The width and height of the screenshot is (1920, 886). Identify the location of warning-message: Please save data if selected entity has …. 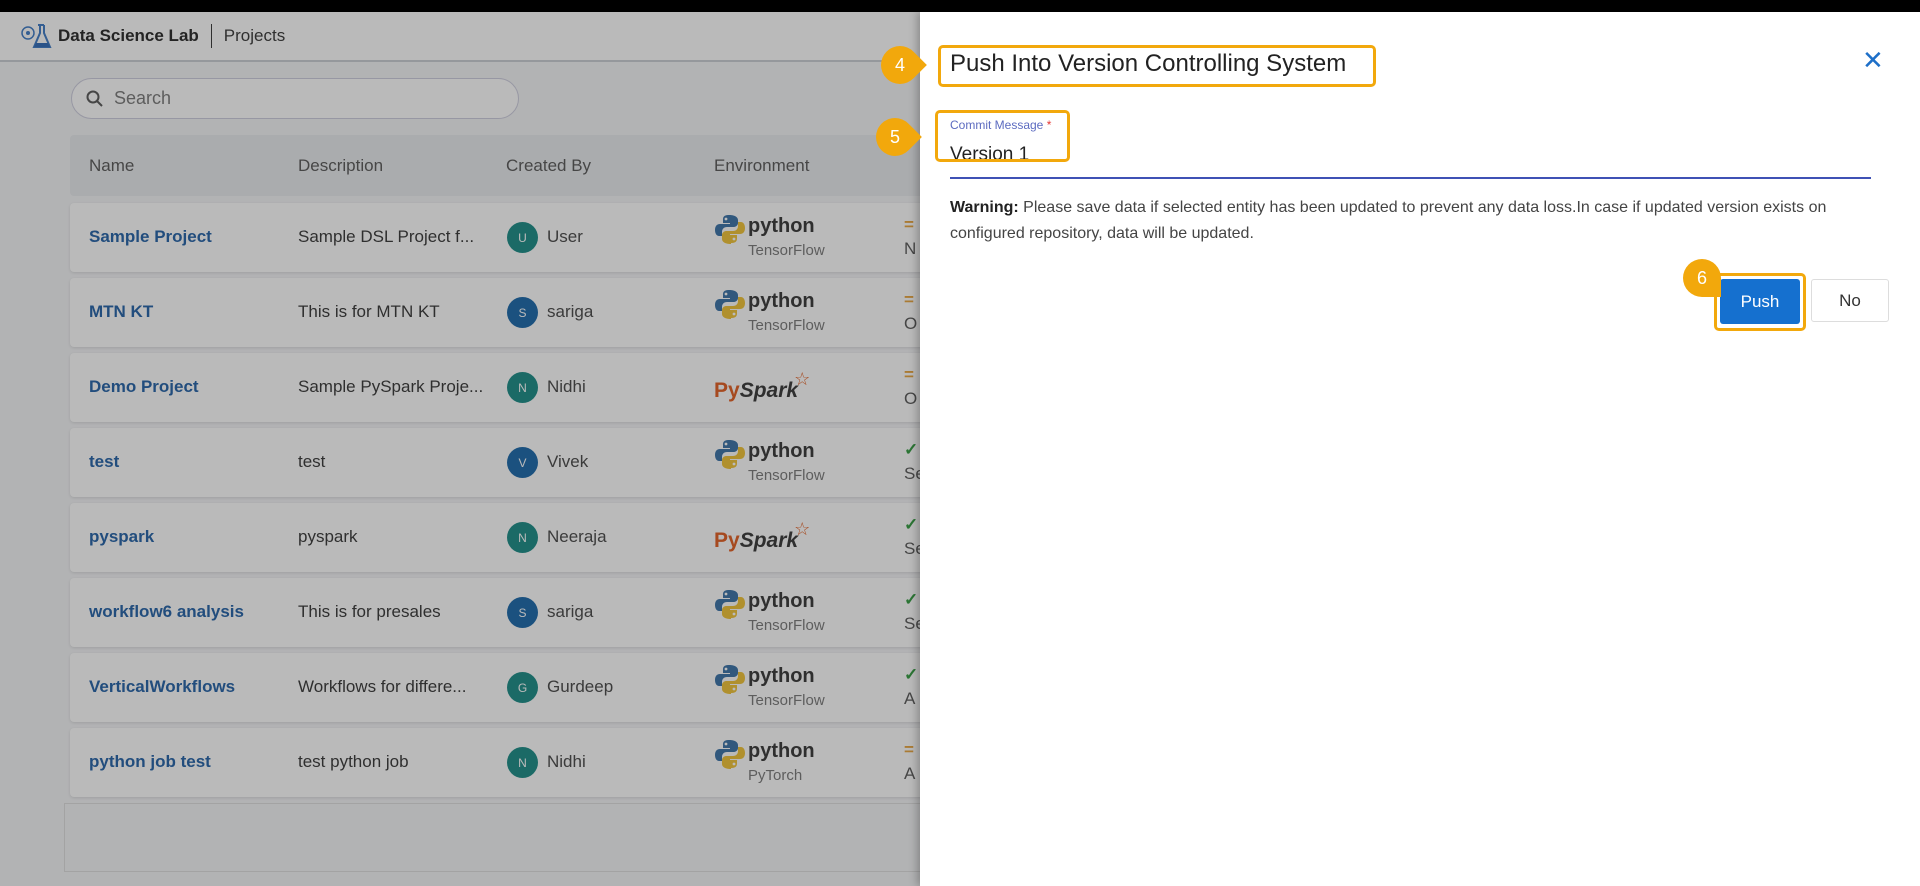
(1388, 220).